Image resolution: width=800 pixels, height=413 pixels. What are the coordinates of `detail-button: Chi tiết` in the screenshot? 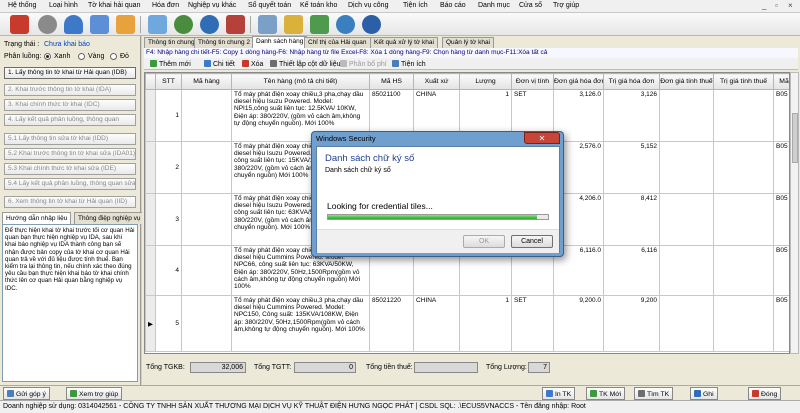 It's located at (219, 64).